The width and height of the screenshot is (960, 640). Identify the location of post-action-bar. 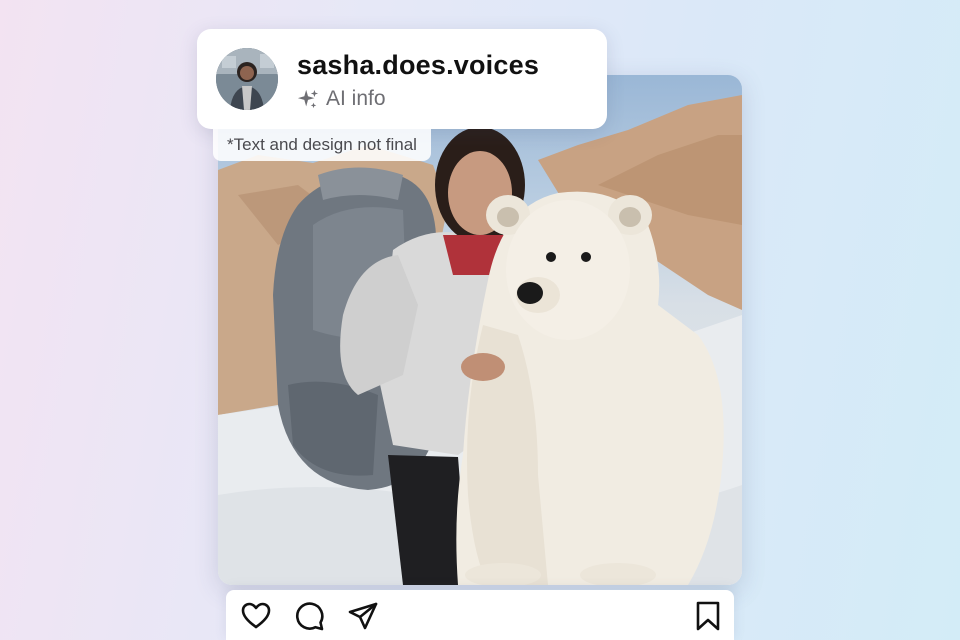
(480, 615).